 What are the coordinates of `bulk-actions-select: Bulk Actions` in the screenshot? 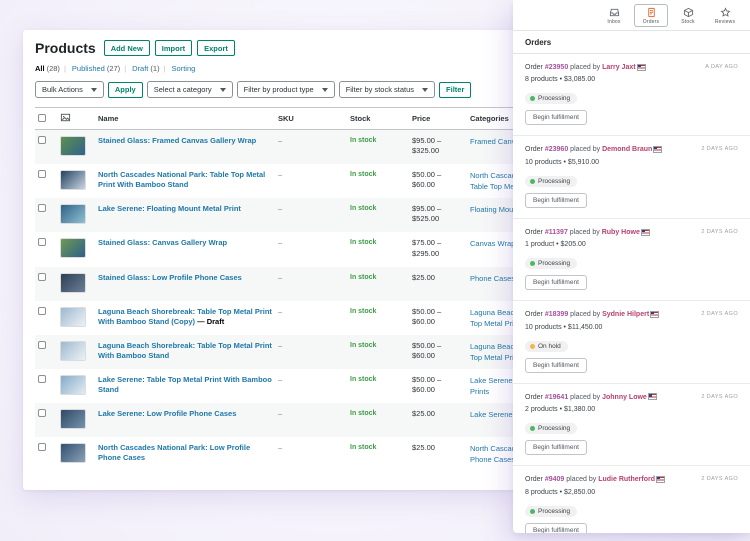 It's located at (69, 89).